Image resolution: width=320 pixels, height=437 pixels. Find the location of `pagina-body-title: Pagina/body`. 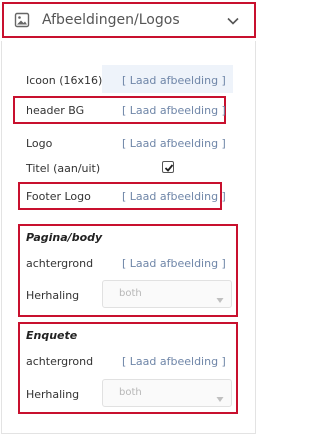

pagina-body-title: Pagina/body is located at coordinates (64, 237).